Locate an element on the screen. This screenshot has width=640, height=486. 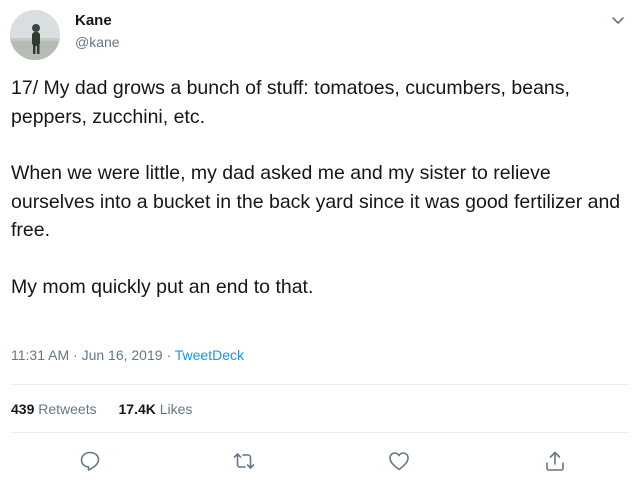
tweet-actions is located at coordinates (320, 461).